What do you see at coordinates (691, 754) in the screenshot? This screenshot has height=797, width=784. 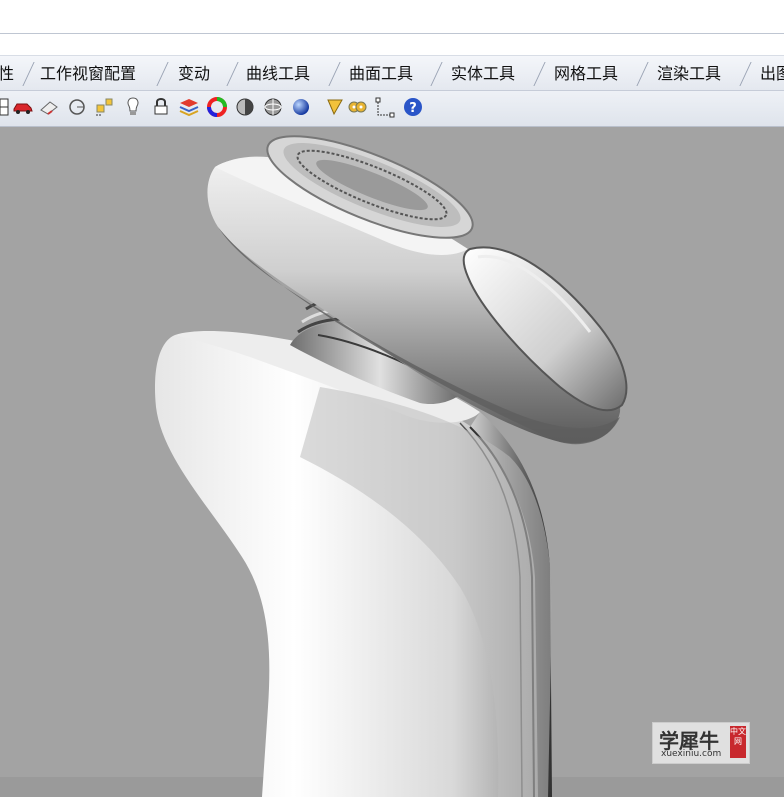 I see `watermark-url: xuexiniu.com` at bounding box center [691, 754].